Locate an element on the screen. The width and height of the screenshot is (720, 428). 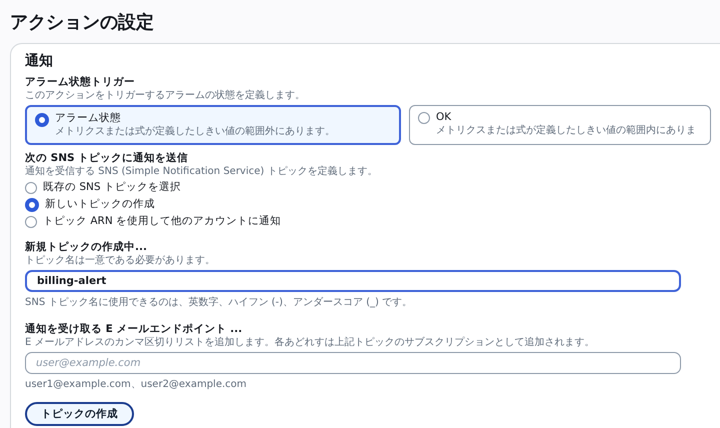
option-label: アラーム状態 is located at coordinates (88, 118).